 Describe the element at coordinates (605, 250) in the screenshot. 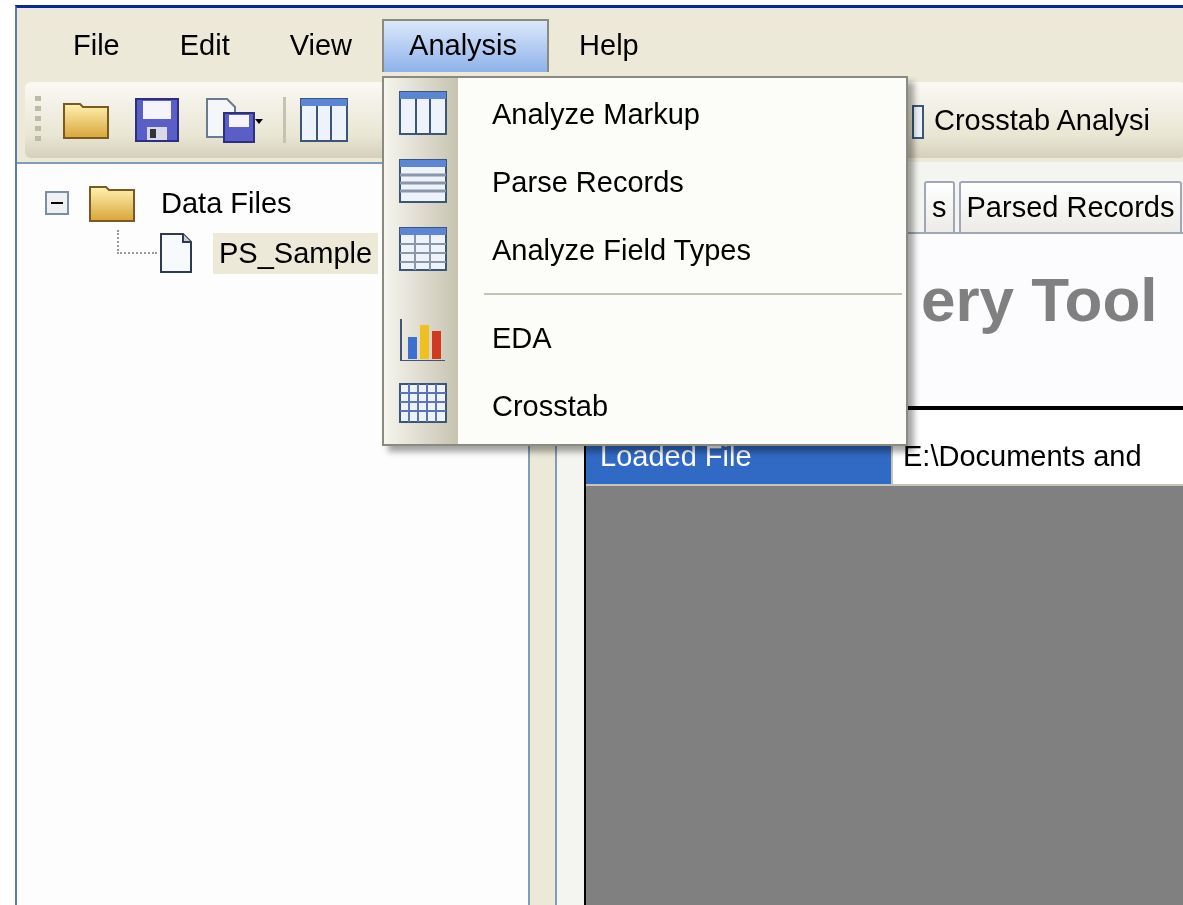

I see `menu-item: Analyze Field Types` at that location.